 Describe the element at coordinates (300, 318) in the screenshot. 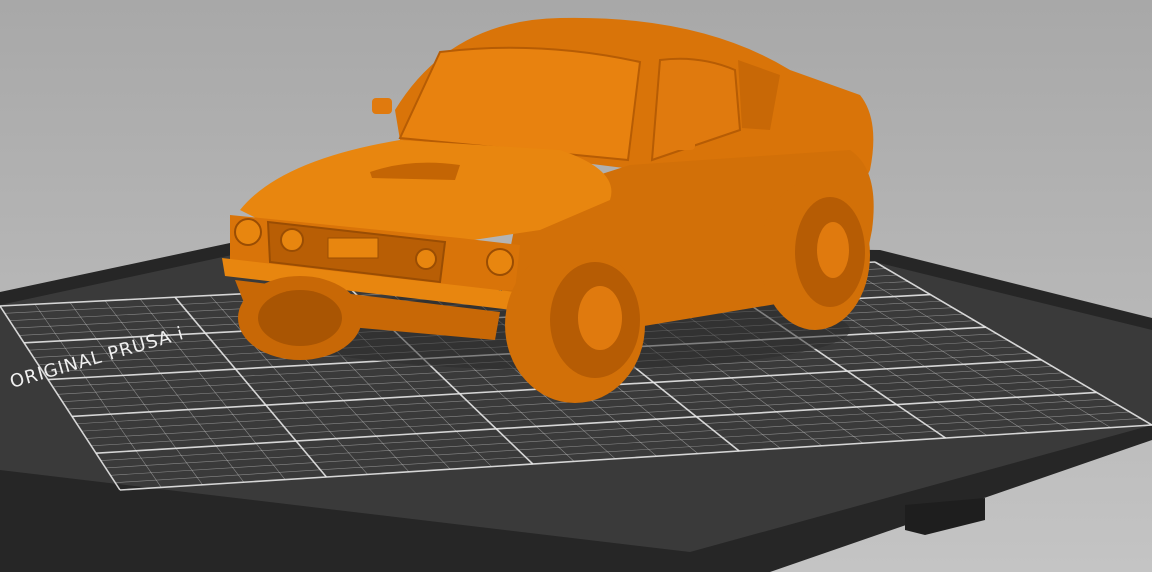

I see `wheel-front-left` at that location.